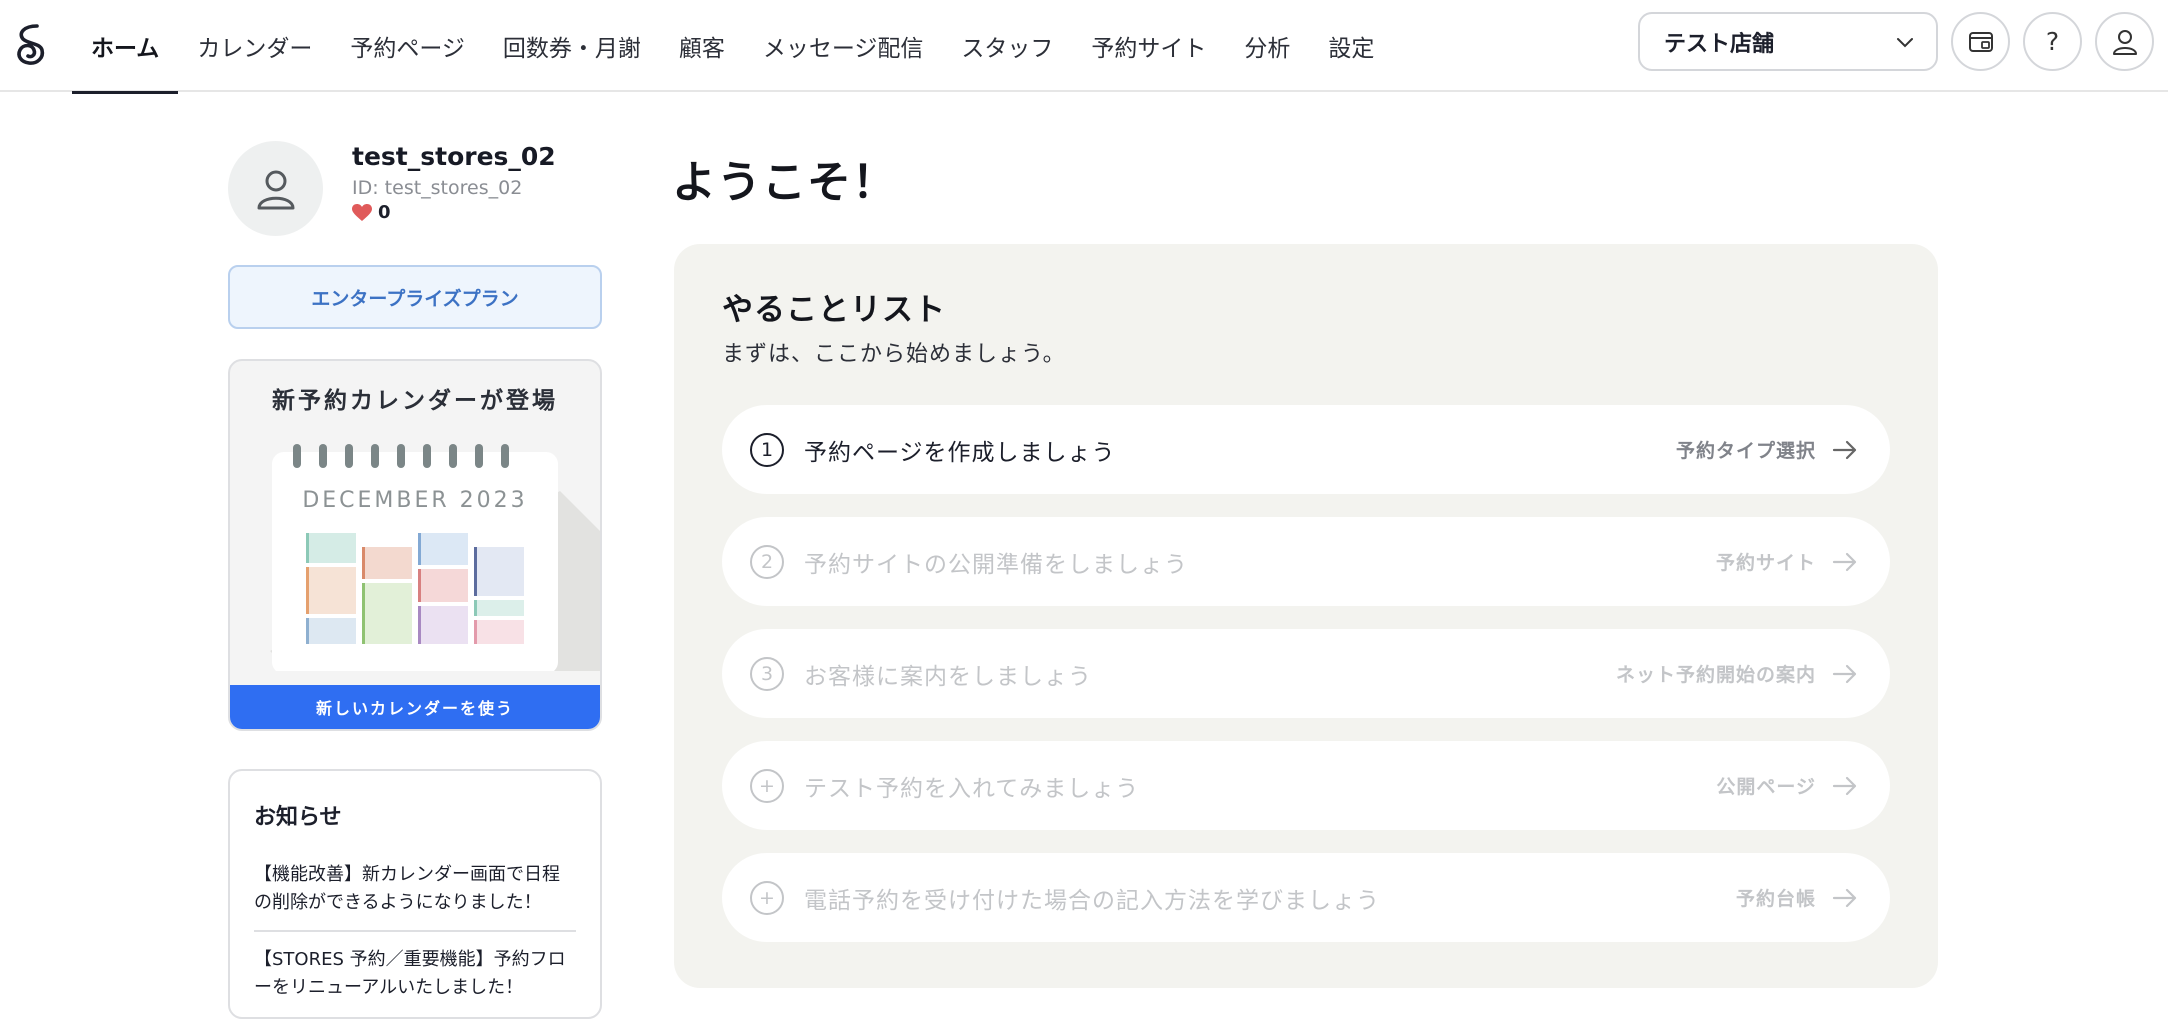 The image size is (2168, 1022). I want to click on nav-item-reservation-site: 予約サイト, so click(1148, 46).